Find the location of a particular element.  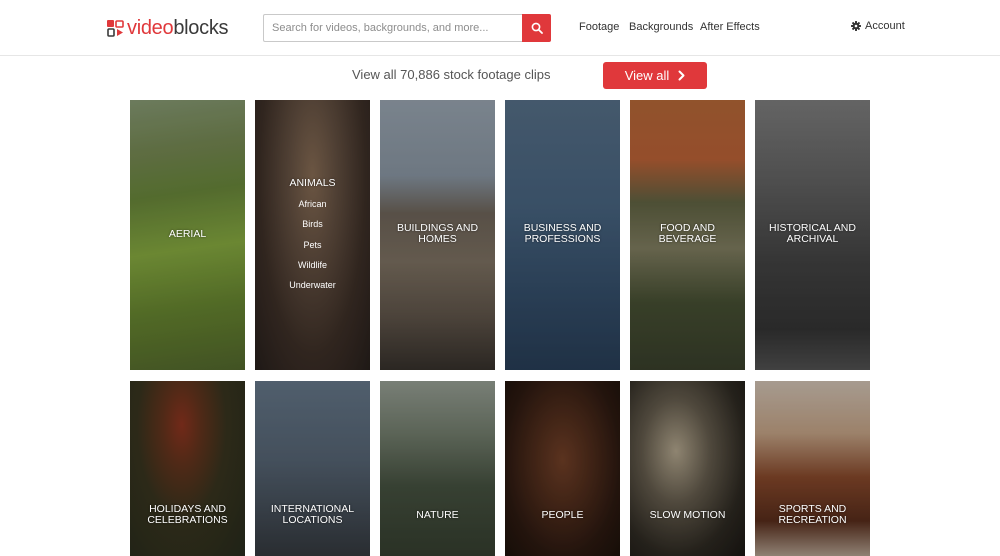

chevron-right-icon is located at coordinates (681, 75).